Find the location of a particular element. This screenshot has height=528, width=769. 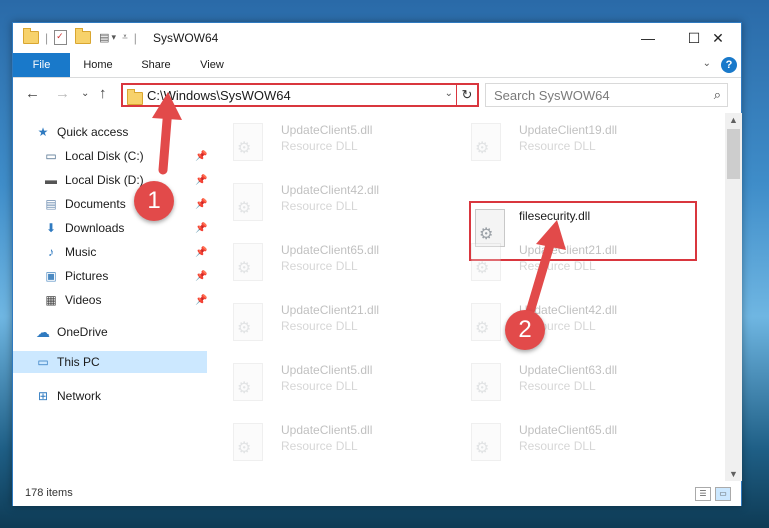

step-badge-1: 1 is located at coordinates (154, 201).